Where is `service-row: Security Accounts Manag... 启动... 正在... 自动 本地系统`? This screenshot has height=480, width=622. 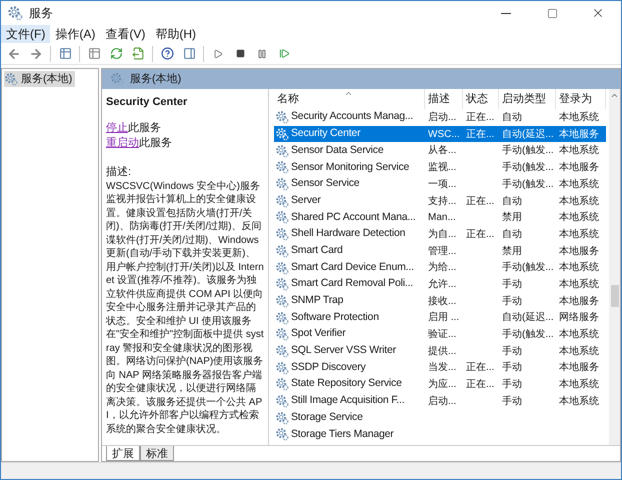 service-row: Security Accounts Manag... 启动... 正在... 自动 本地系统 is located at coordinates (440, 117).